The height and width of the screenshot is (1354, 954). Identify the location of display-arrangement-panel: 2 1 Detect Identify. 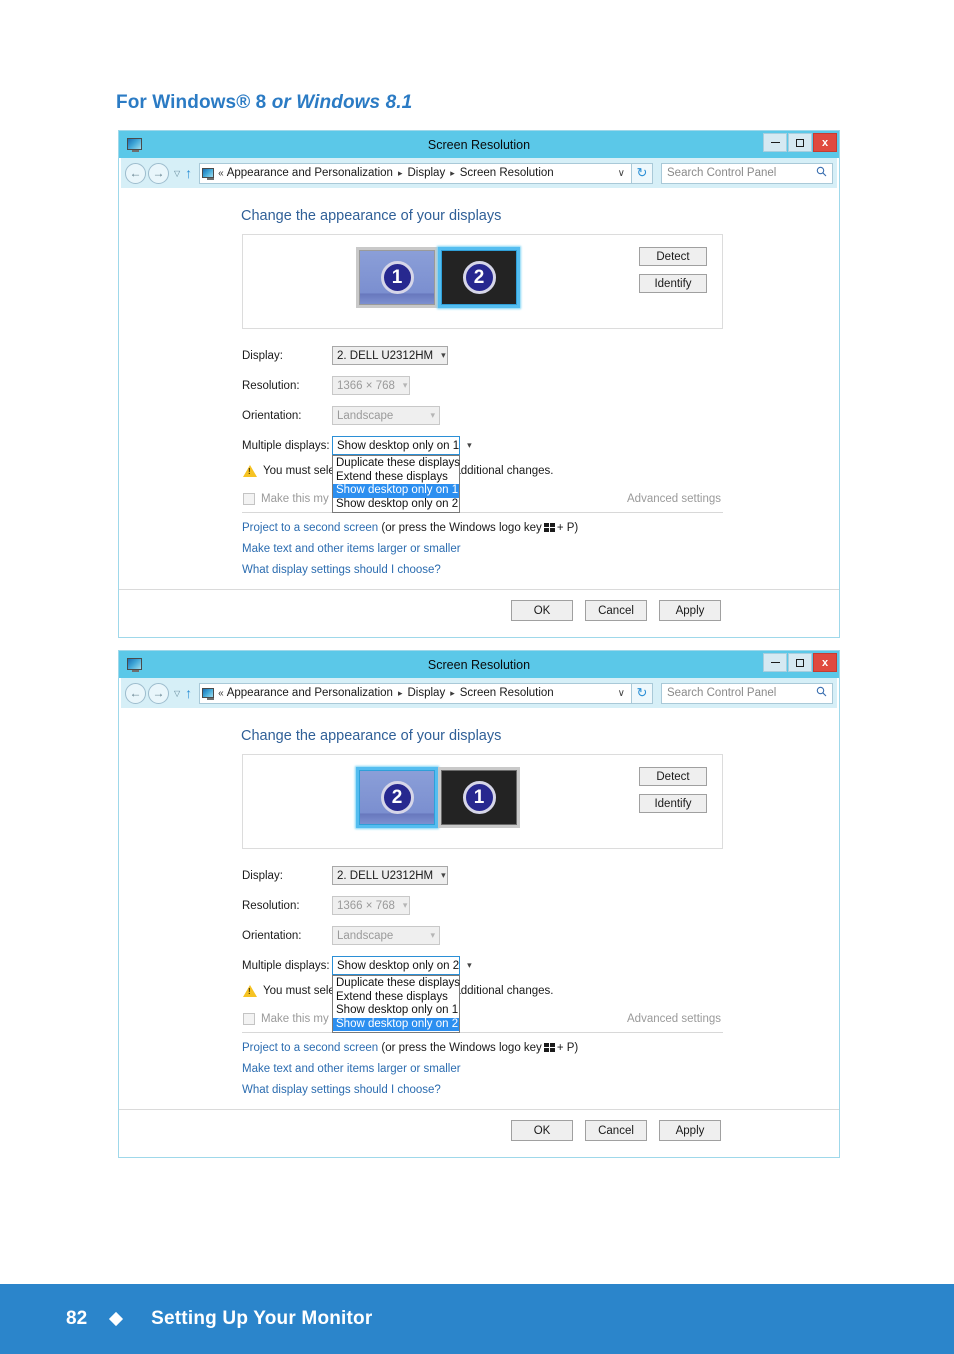
(482, 801).